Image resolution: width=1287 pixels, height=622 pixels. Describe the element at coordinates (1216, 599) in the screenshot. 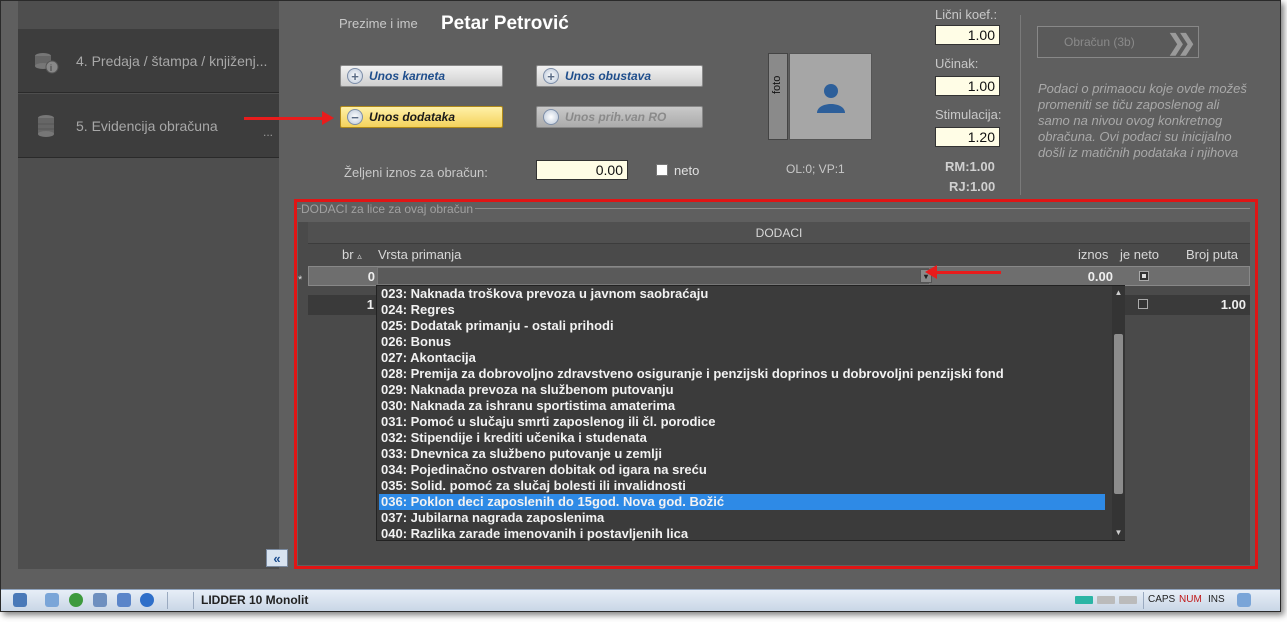

I see `ins-indicator: INS` at that location.